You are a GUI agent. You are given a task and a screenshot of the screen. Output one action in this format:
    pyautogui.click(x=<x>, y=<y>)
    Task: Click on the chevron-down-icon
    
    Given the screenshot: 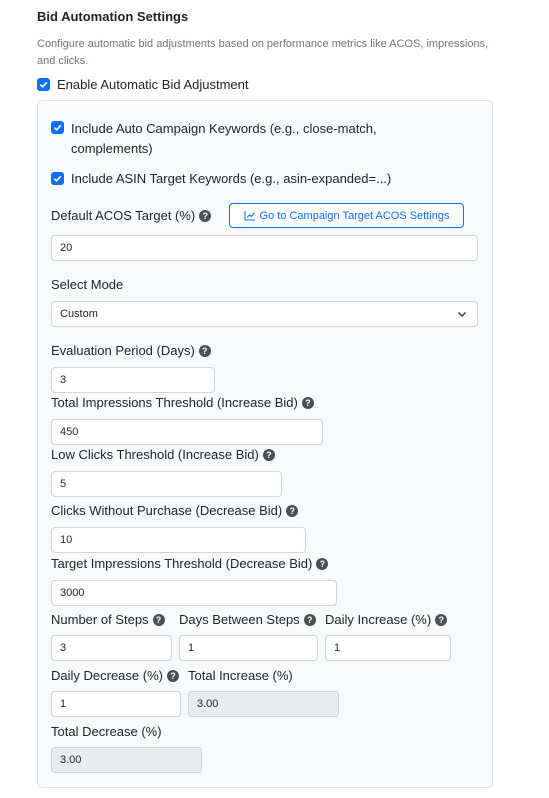 What is the action you would take?
    pyautogui.click(x=462, y=314)
    